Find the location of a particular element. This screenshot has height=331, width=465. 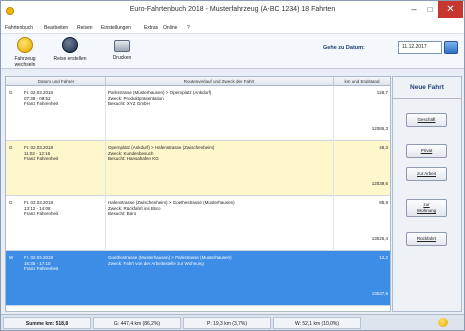

sum-km-status: Summe km: 518,8 is located at coordinates (47, 323).